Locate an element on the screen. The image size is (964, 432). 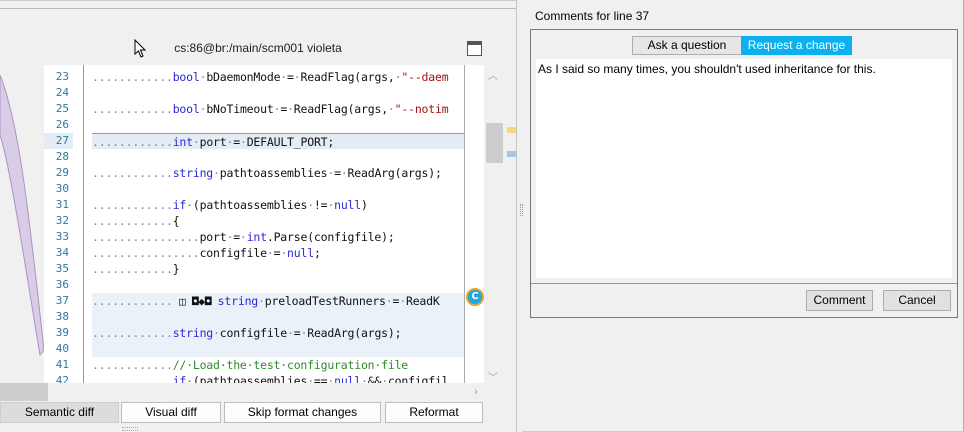
code-token: if is located at coordinates (179, 378).